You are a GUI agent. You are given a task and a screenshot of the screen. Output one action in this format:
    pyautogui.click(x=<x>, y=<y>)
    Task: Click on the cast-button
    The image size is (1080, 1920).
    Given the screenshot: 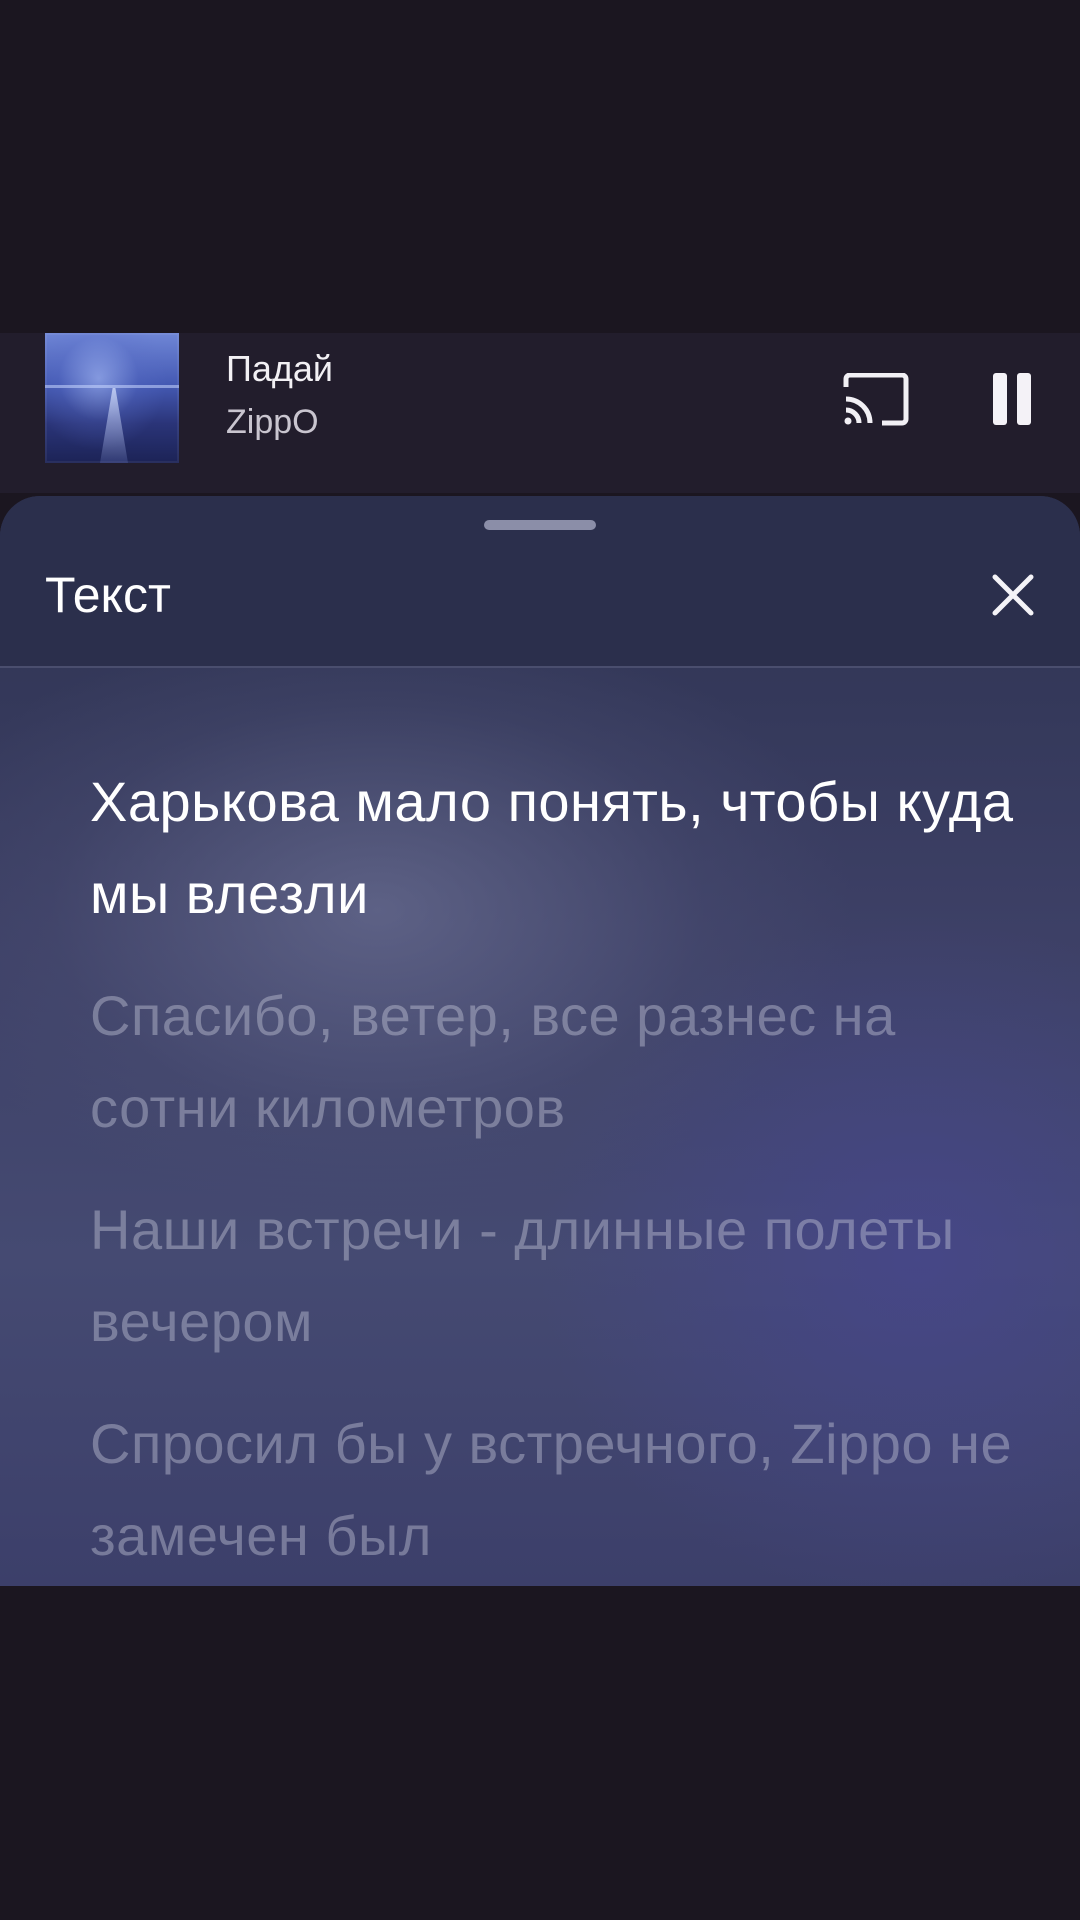 What is the action you would take?
    pyautogui.click(x=876, y=400)
    